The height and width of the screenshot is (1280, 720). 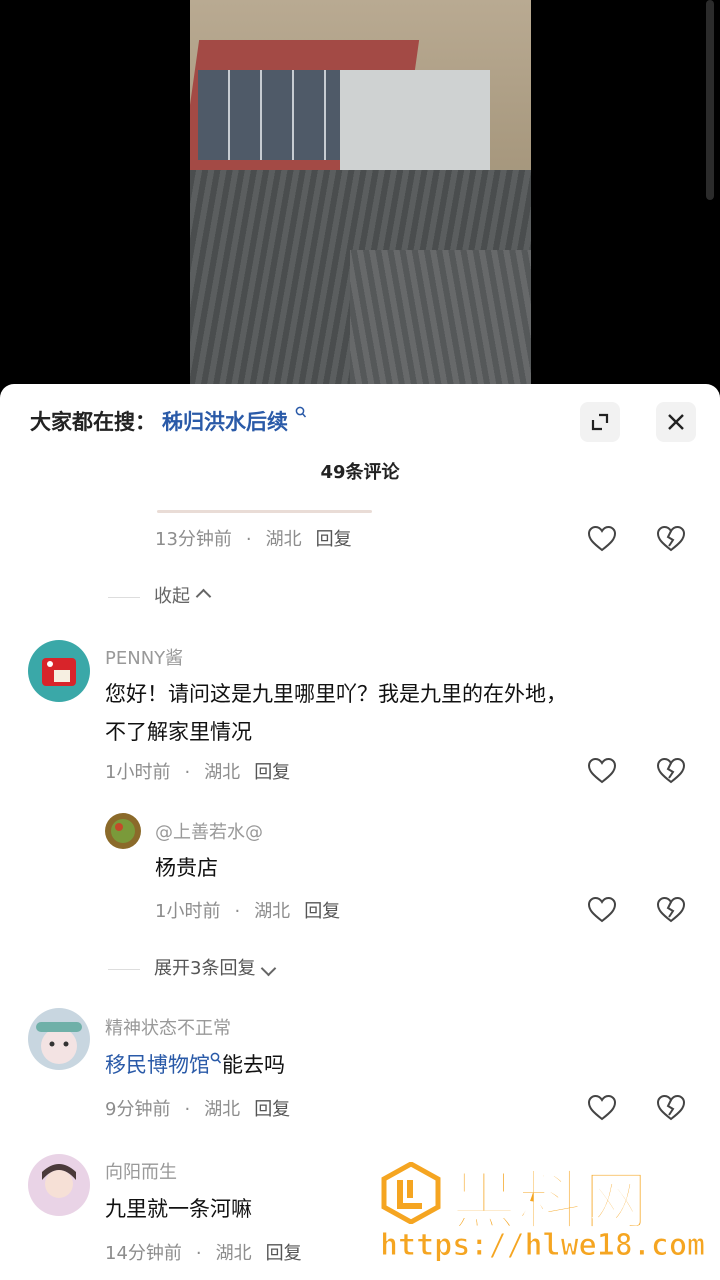 I want to click on comment-time: 14分钟前, so click(x=143, y=1253).